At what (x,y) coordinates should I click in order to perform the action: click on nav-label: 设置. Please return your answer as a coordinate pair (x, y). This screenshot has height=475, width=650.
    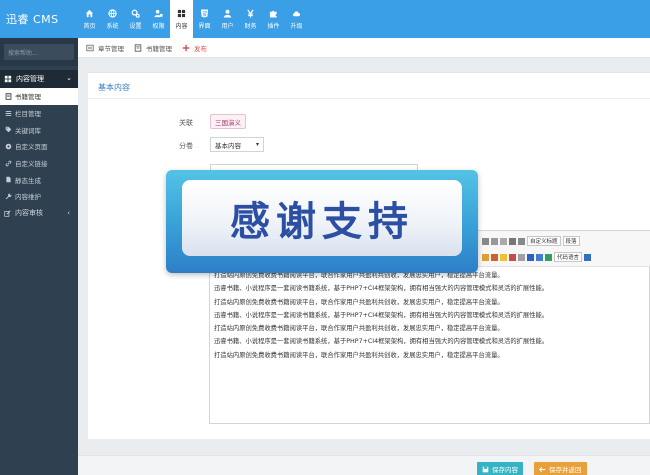
    Looking at the image, I should click on (135, 26).